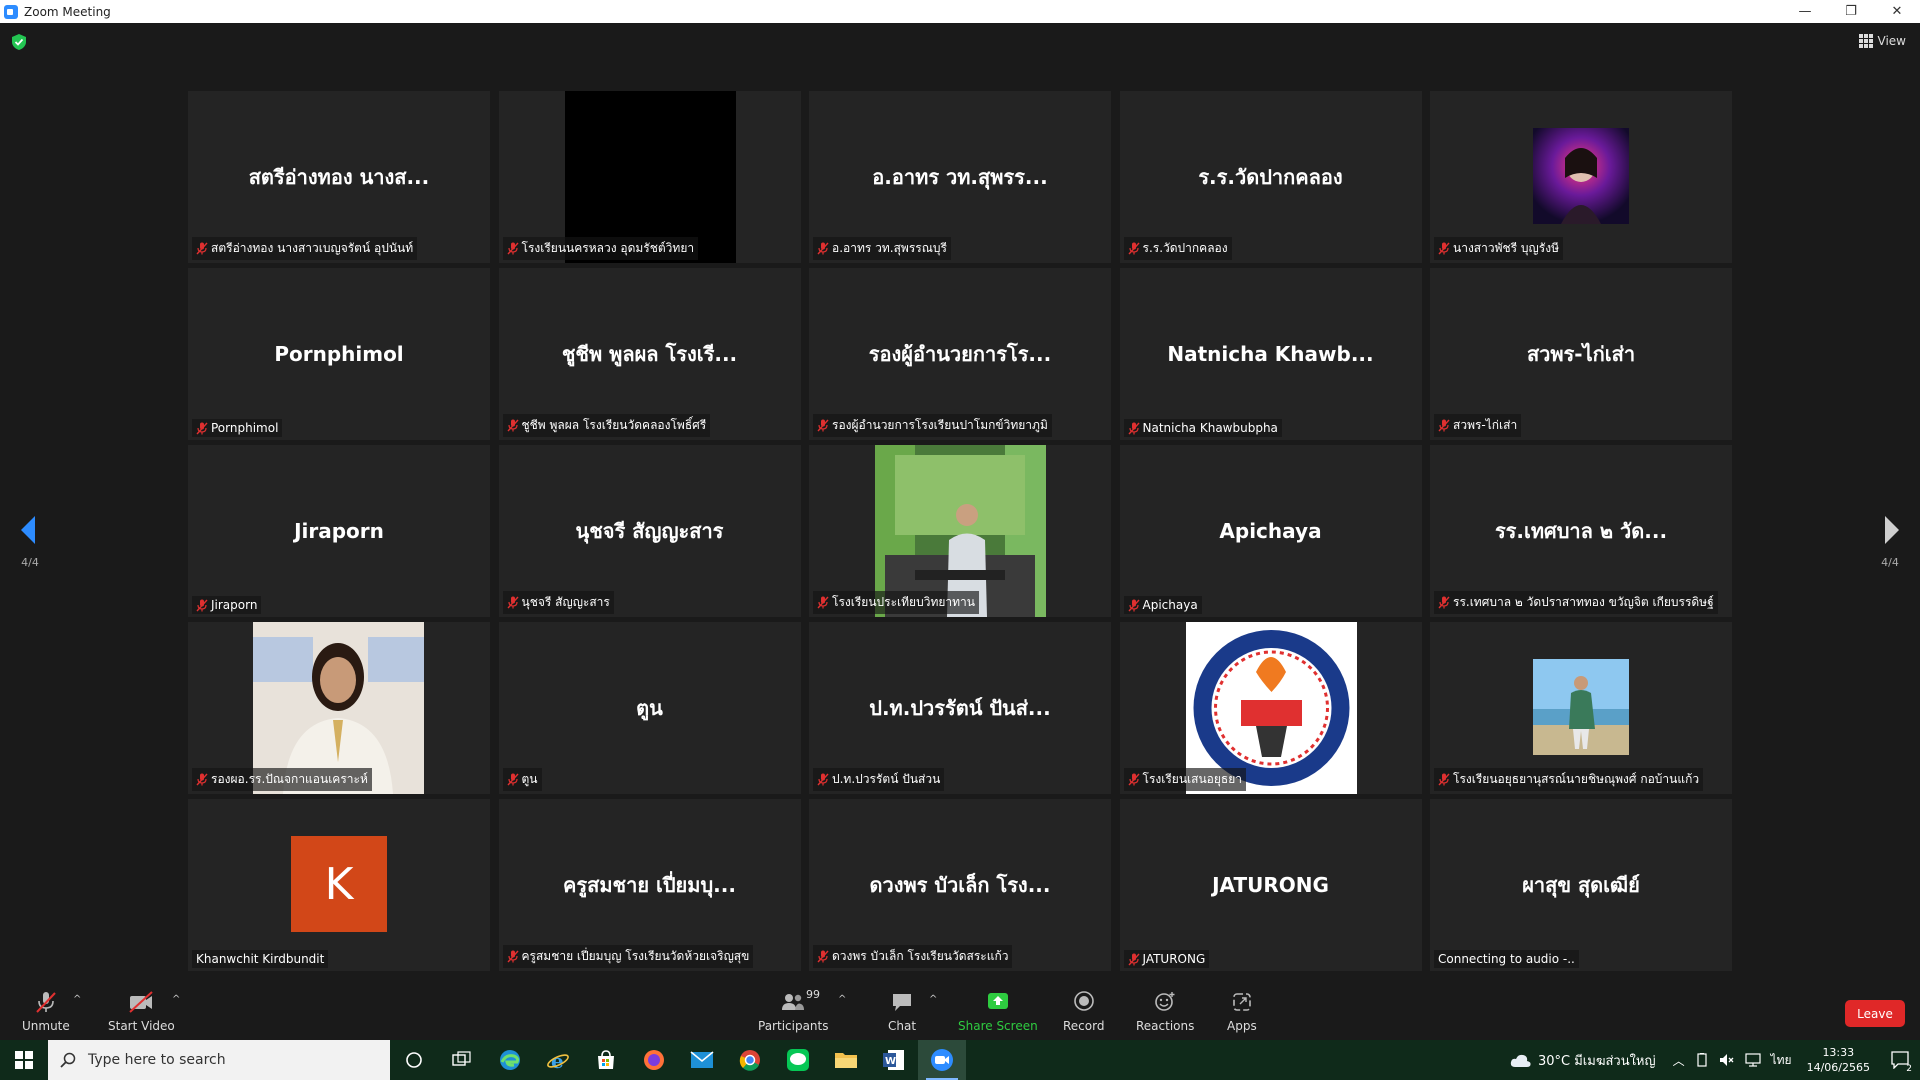  Describe the element at coordinates (282, 779) in the screenshot. I see `participant-name-tag: รองผอ.รร.ปัณจกาแอนเคราะห์` at that location.